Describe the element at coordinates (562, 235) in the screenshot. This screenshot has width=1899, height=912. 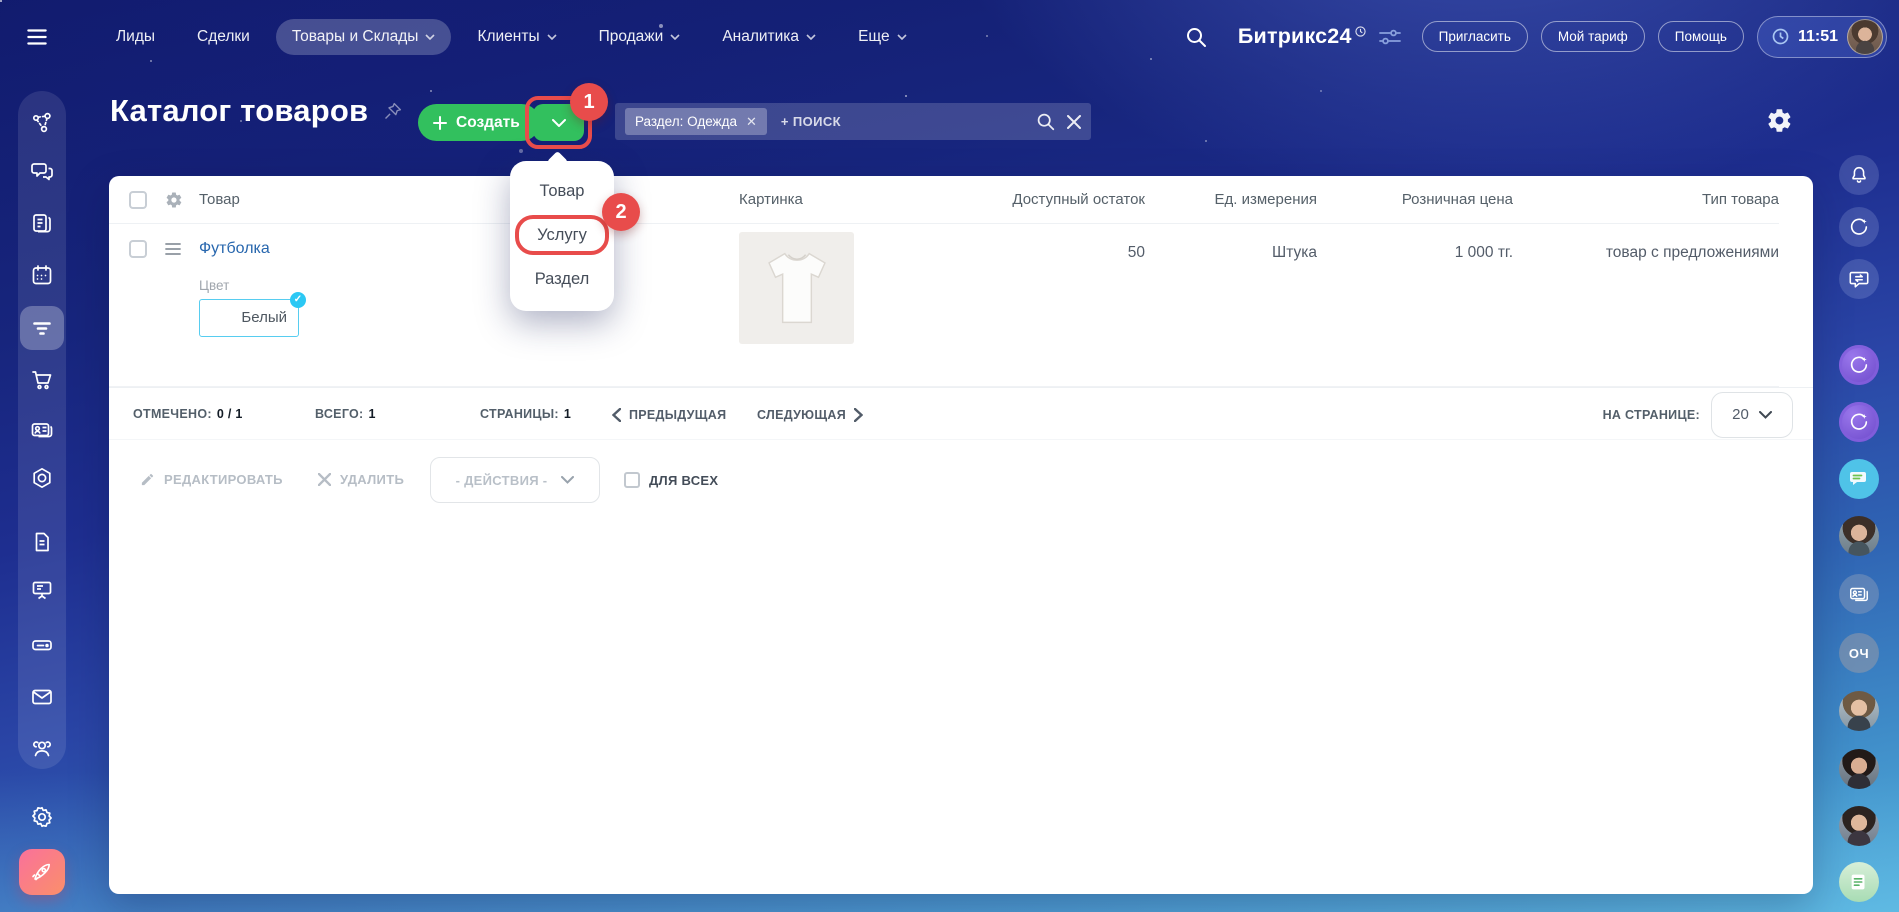
I see `menu-item-service: Услугу` at that location.